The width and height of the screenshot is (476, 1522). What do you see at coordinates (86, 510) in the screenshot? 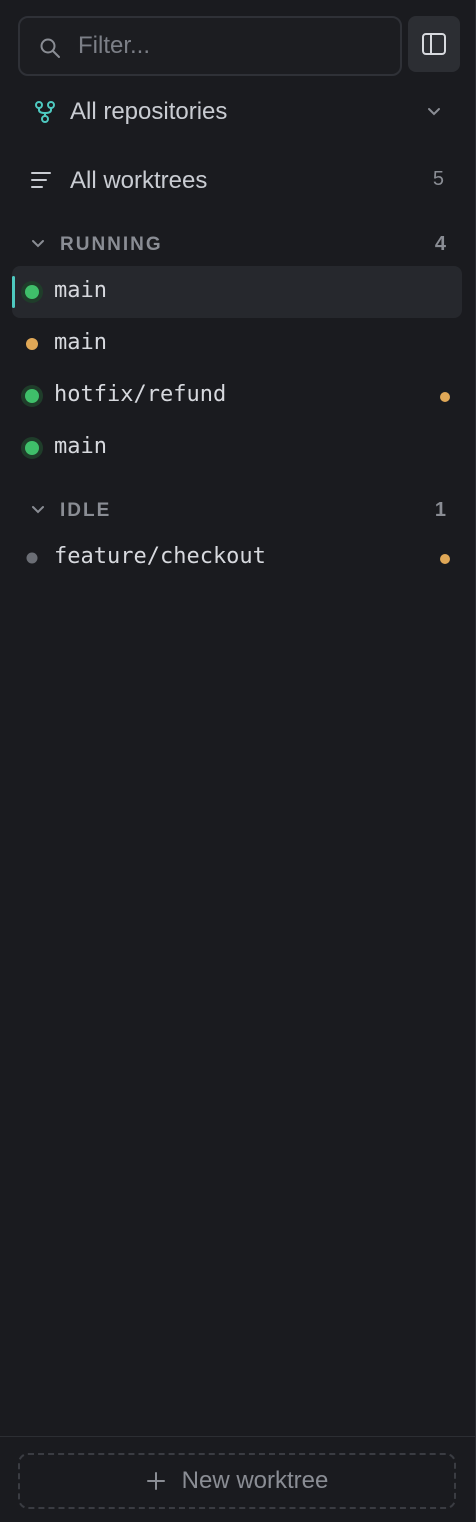
I see `idle-section-title: IDLE` at bounding box center [86, 510].